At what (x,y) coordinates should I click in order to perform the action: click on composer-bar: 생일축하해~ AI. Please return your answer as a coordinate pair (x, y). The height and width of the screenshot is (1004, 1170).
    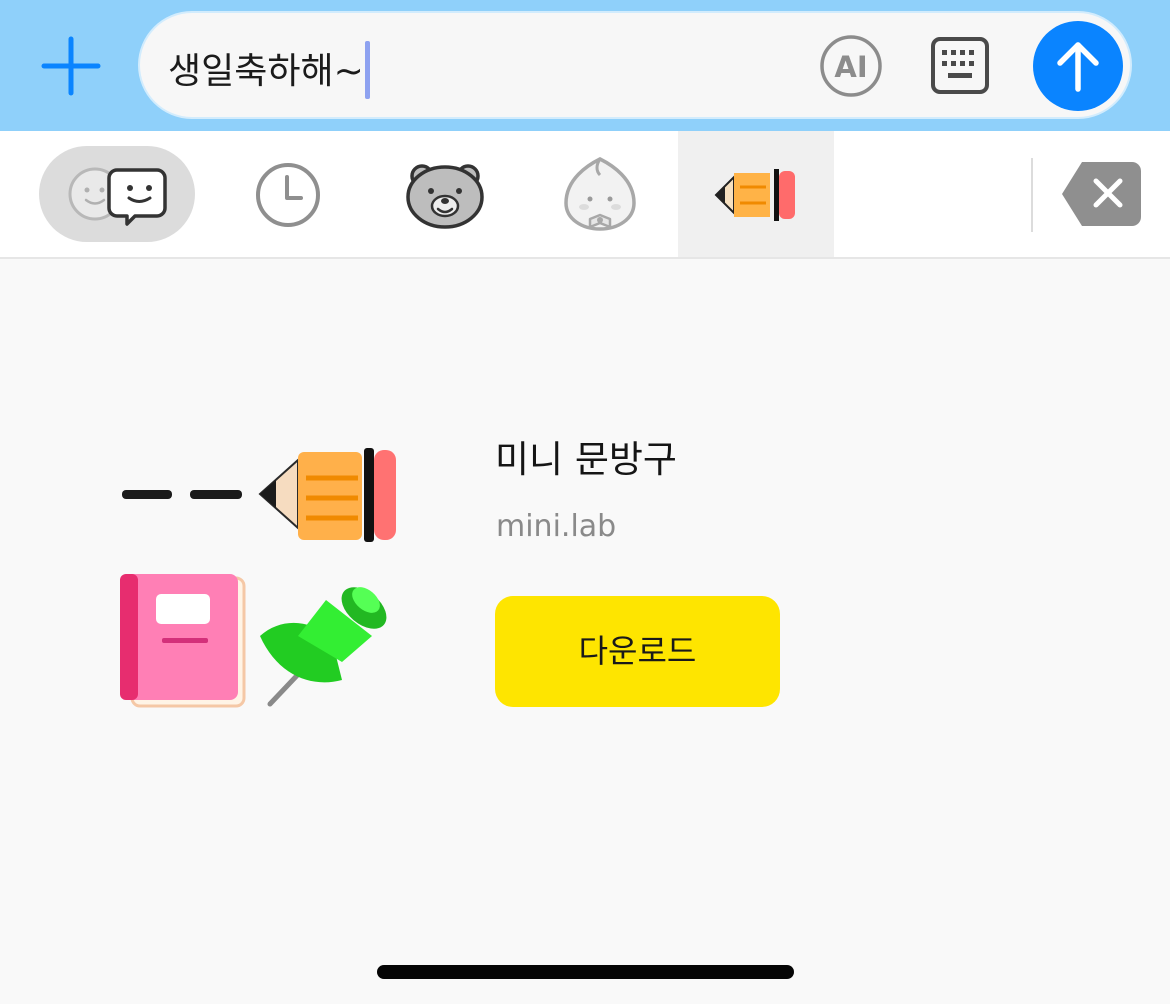
    Looking at the image, I should click on (585, 65).